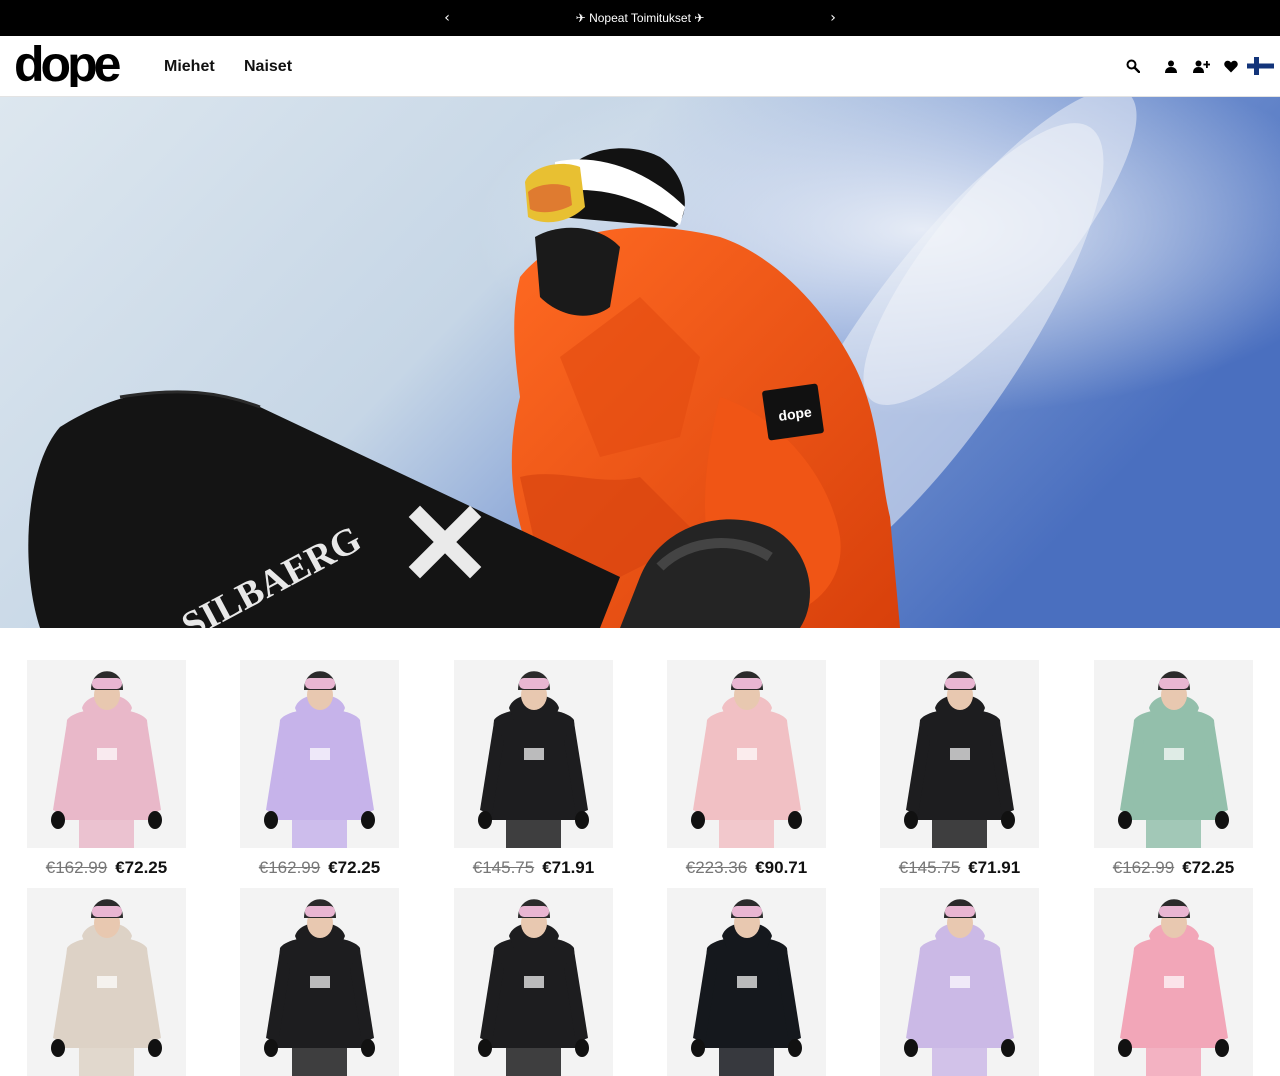  I want to click on announcement-next-arrow-icon: ›, so click(833, 18).